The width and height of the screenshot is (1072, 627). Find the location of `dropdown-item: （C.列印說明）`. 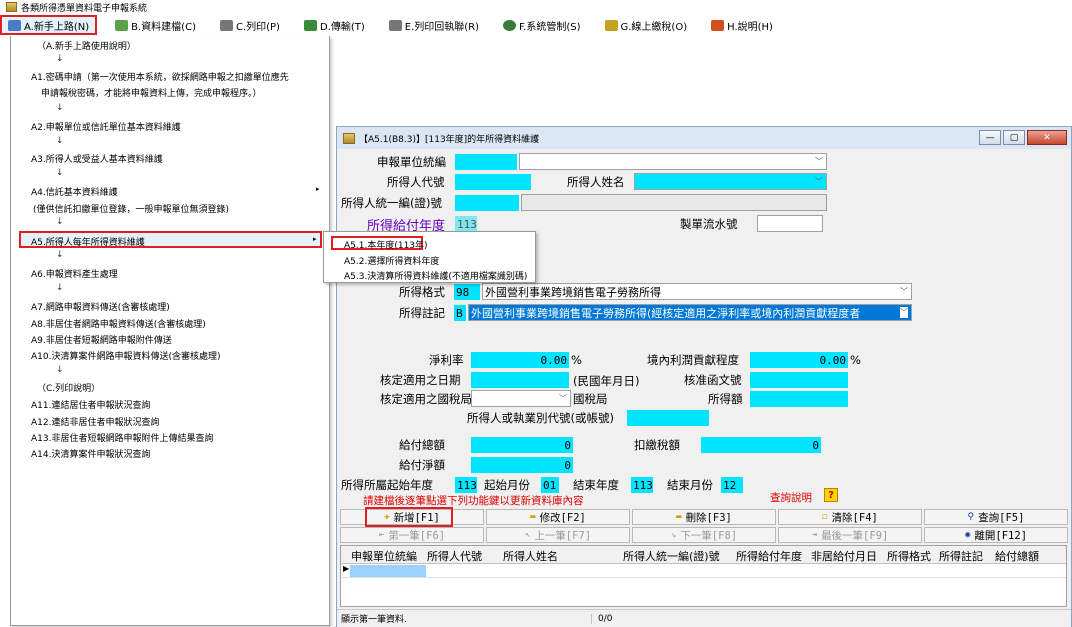

dropdown-item: （C.列印說明） is located at coordinates (68, 387).